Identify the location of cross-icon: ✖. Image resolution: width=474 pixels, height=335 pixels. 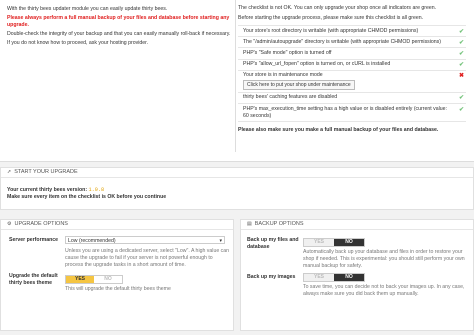
(461, 76).